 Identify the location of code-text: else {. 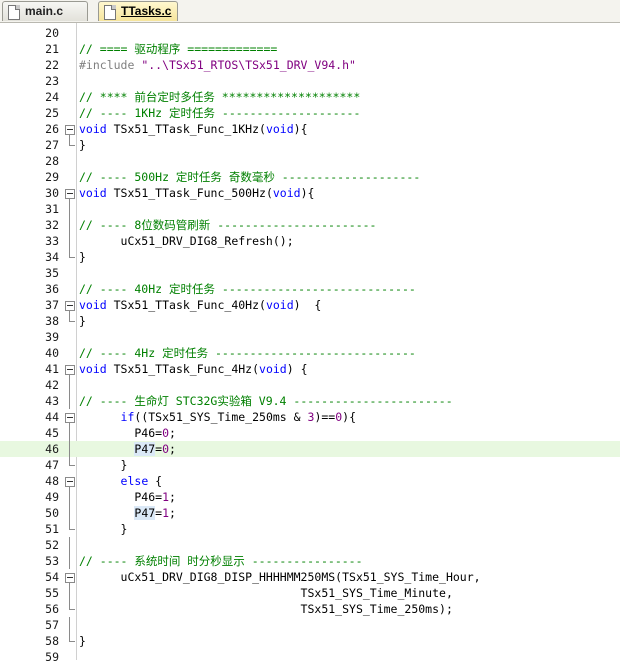
(121, 481).